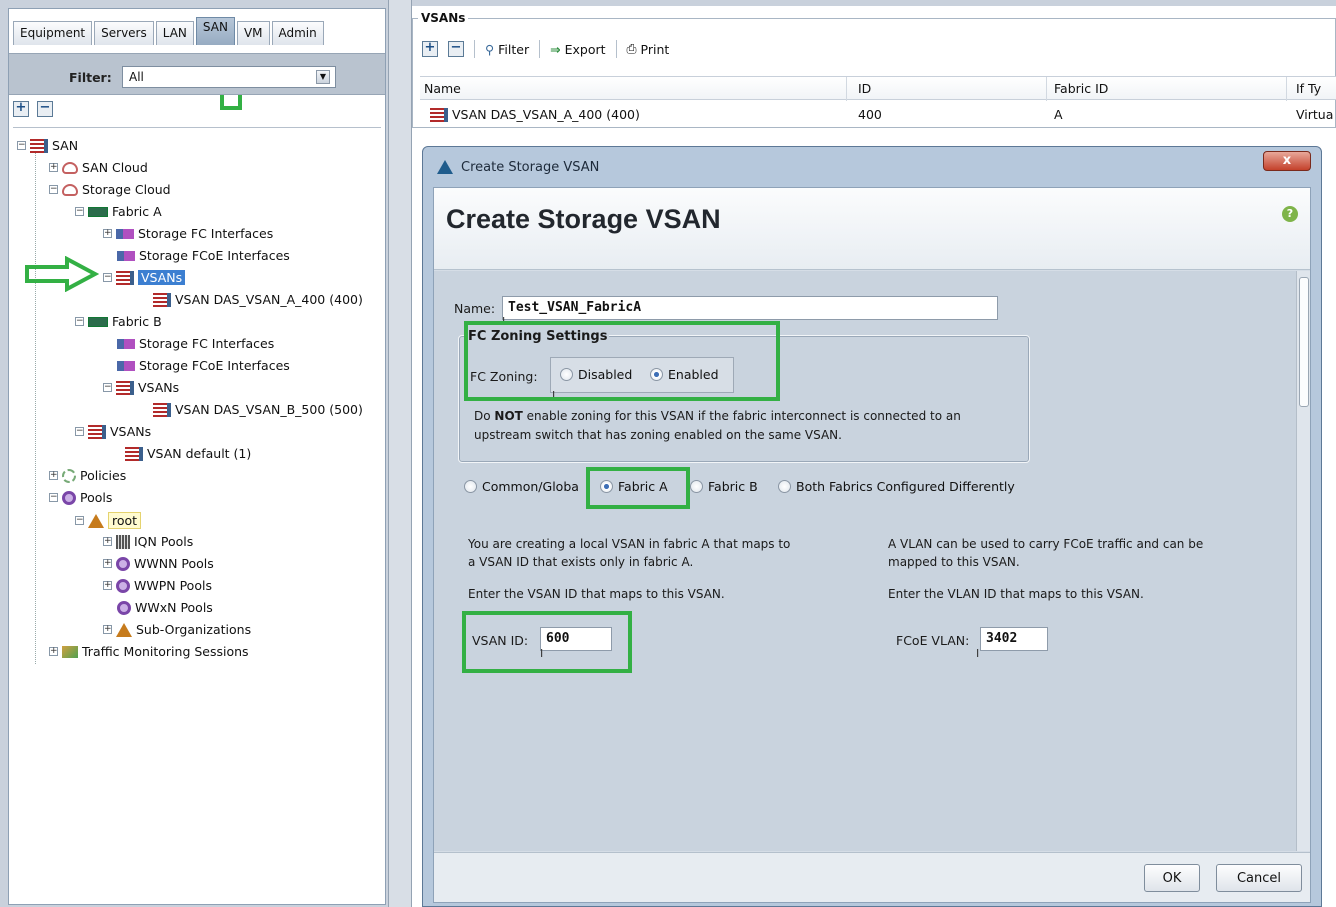 The height and width of the screenshot is (907, 1336). What do you see at coordinates (430, 49) in the screenshot?
I see `add-icon: +` at bounding box center [430, 49].